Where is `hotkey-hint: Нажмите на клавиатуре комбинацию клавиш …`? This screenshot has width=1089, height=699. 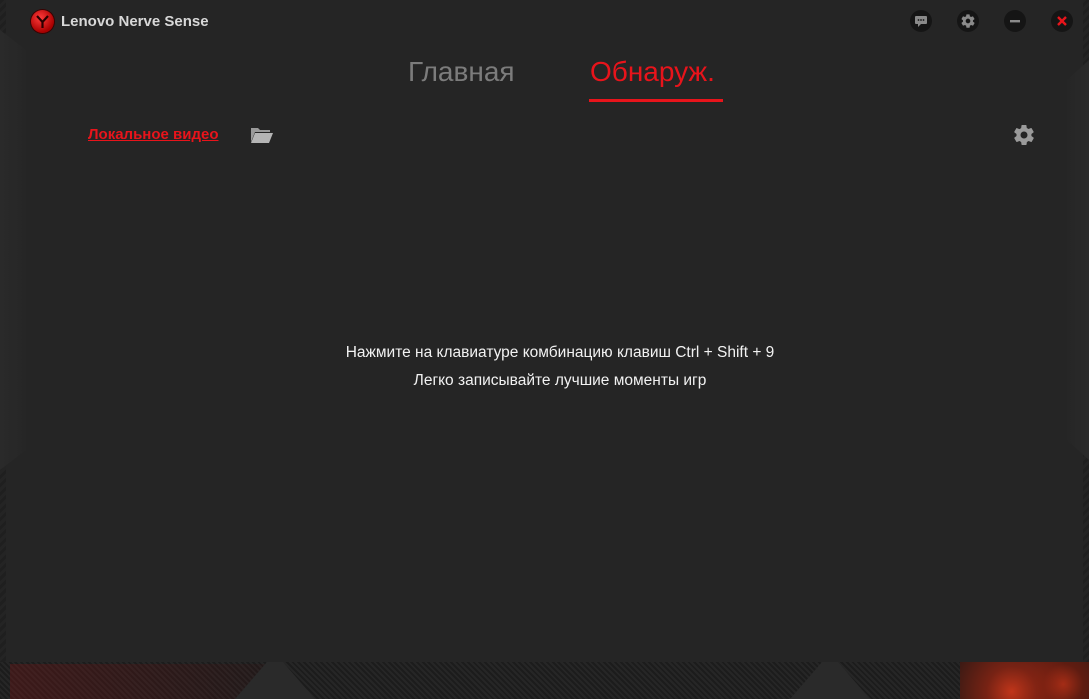 hotkey-hint: Нажмите на клавиатуре комбинацию клавиш … is located at coordinates (560, 352).